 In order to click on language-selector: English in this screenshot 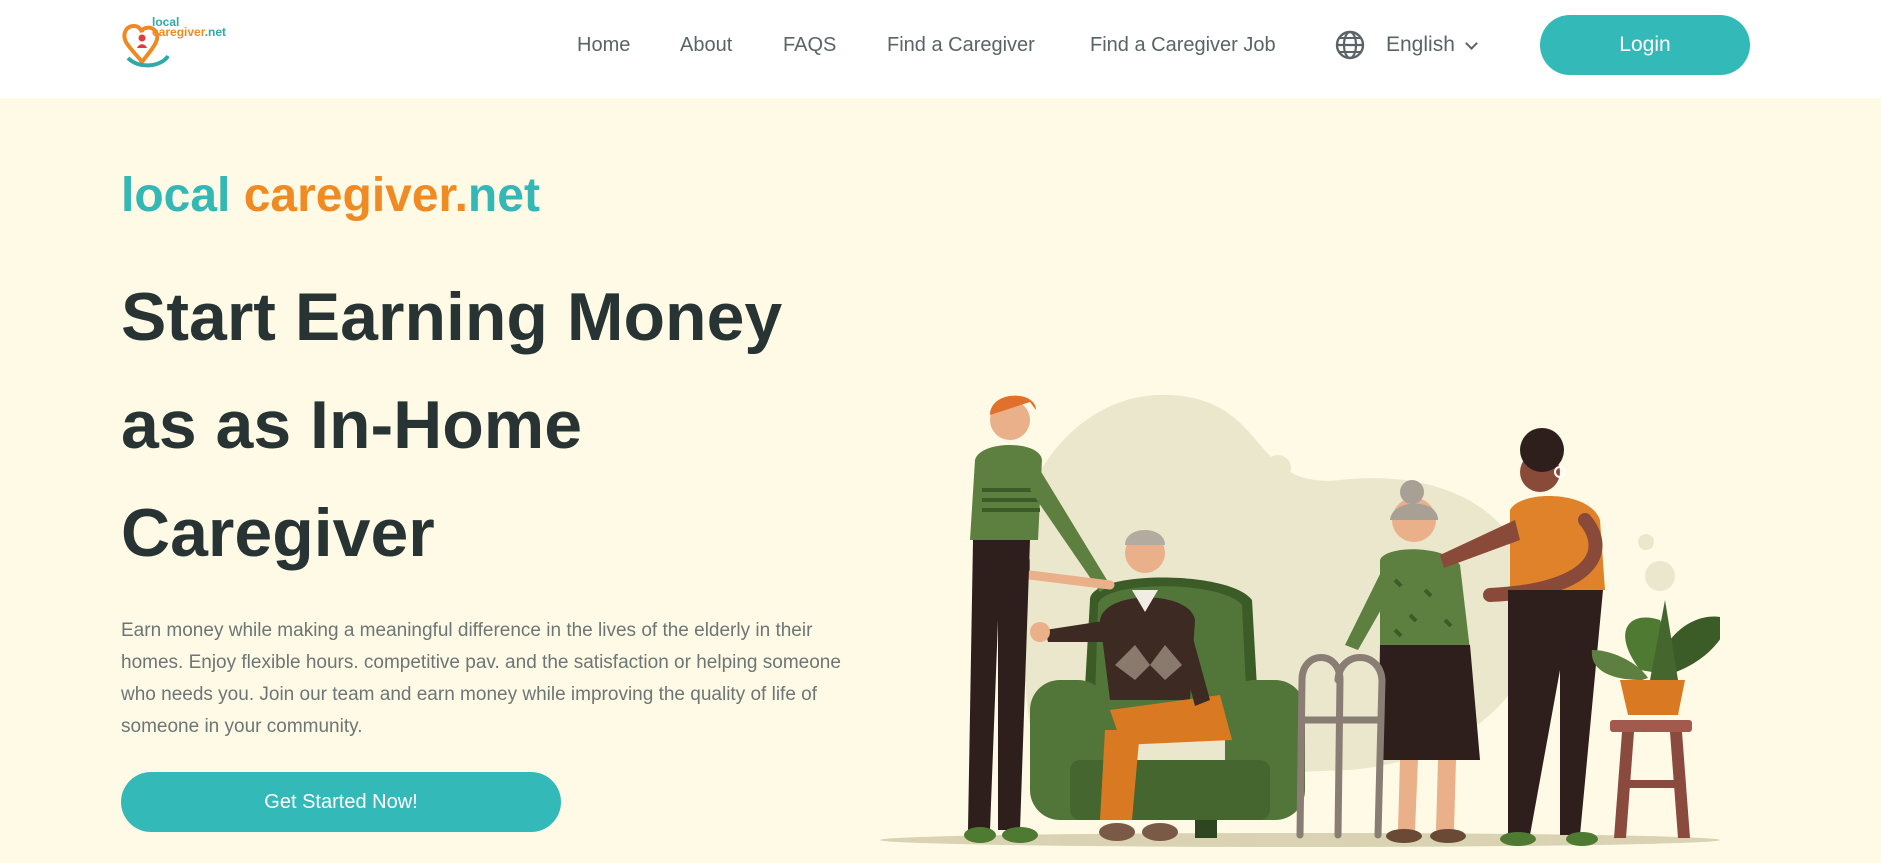, I will do `click(1406, 45)`.